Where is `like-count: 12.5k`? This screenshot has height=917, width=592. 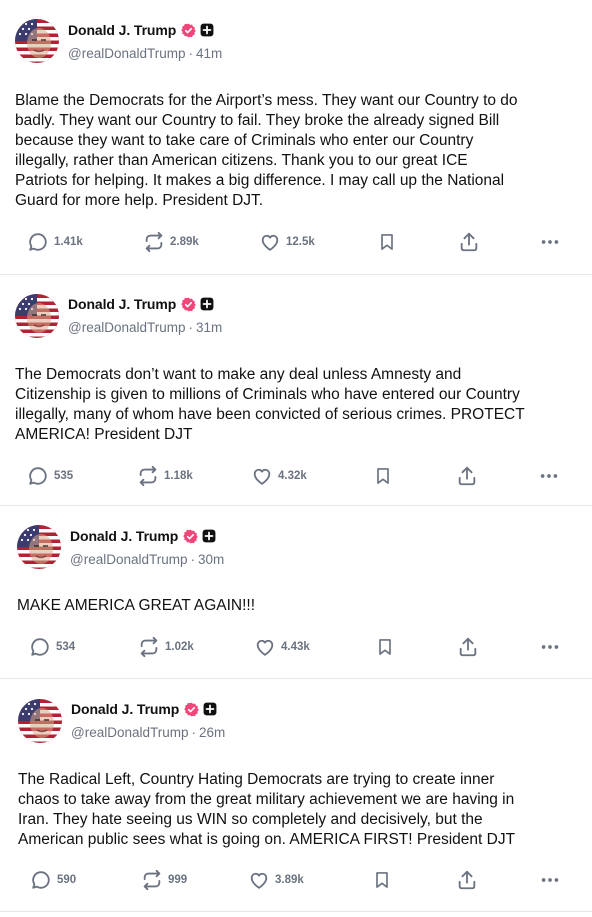
like-count: 12.5k is located at coordinates (300, 242).